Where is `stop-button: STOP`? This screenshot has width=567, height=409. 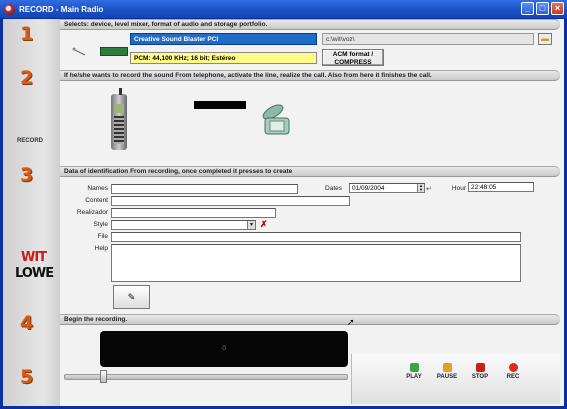
stop-button: STOP is located at coordinates (480, 371).